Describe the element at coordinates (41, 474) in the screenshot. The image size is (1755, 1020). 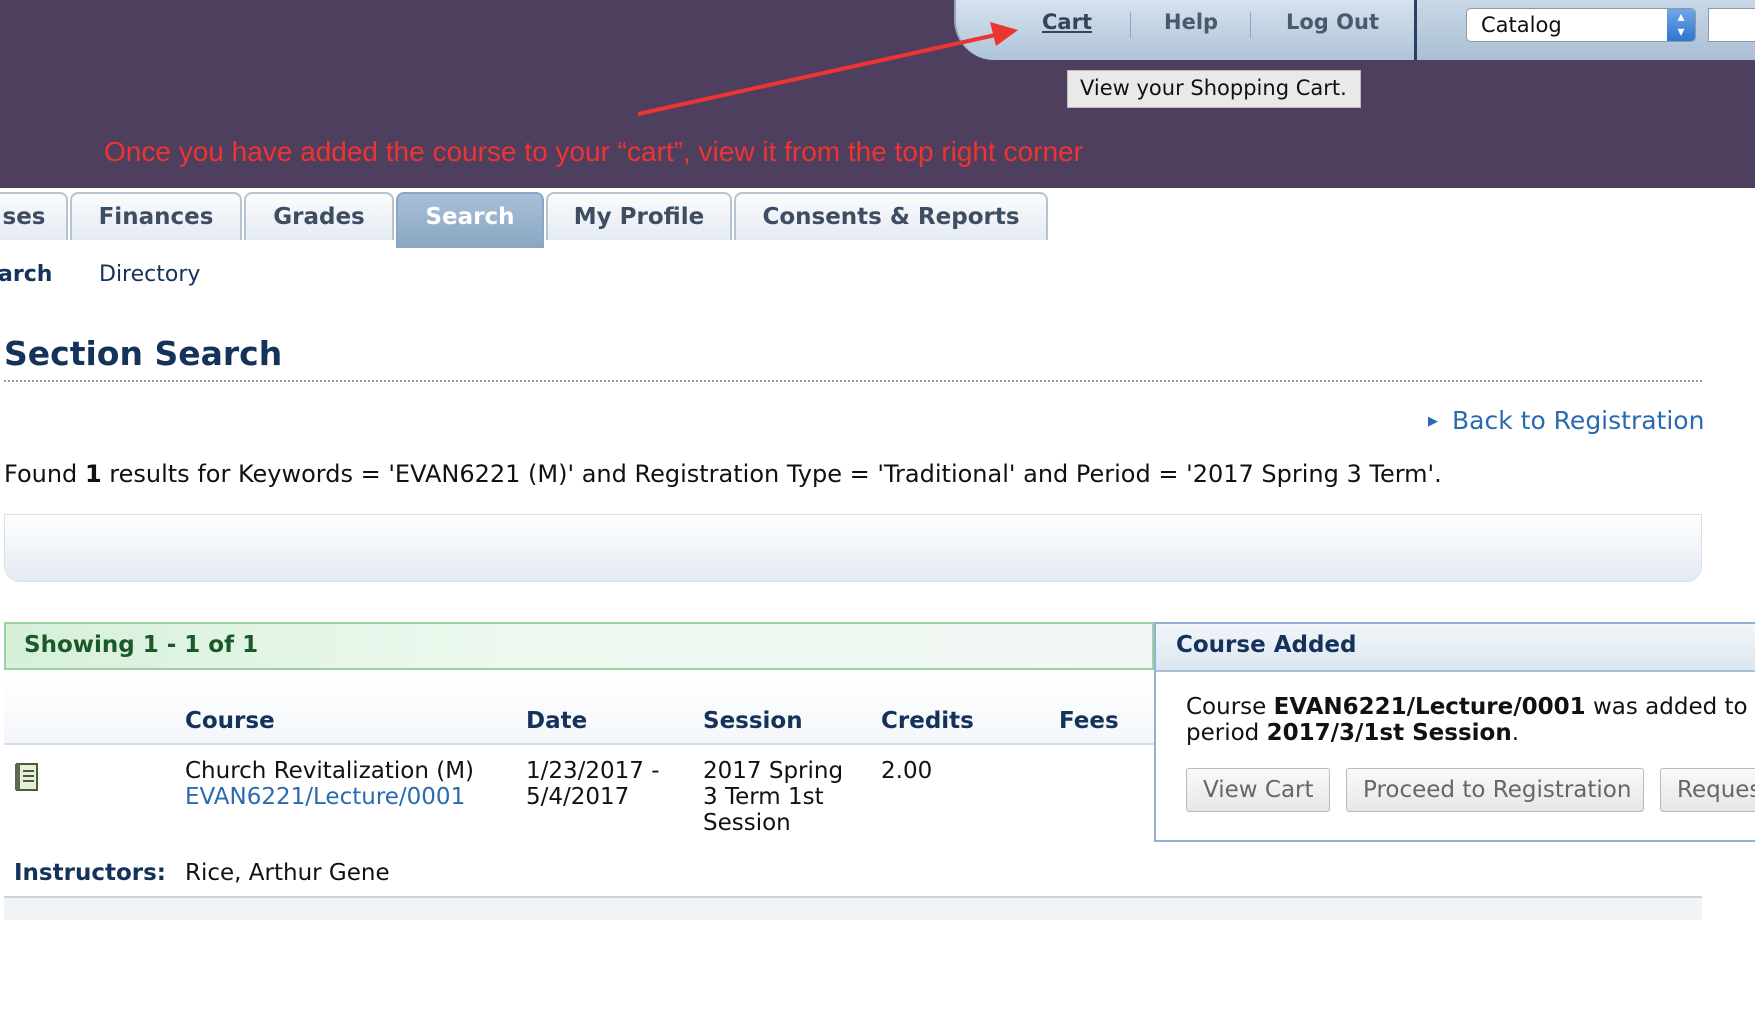
I see `summary-prefix: Found` at that location.